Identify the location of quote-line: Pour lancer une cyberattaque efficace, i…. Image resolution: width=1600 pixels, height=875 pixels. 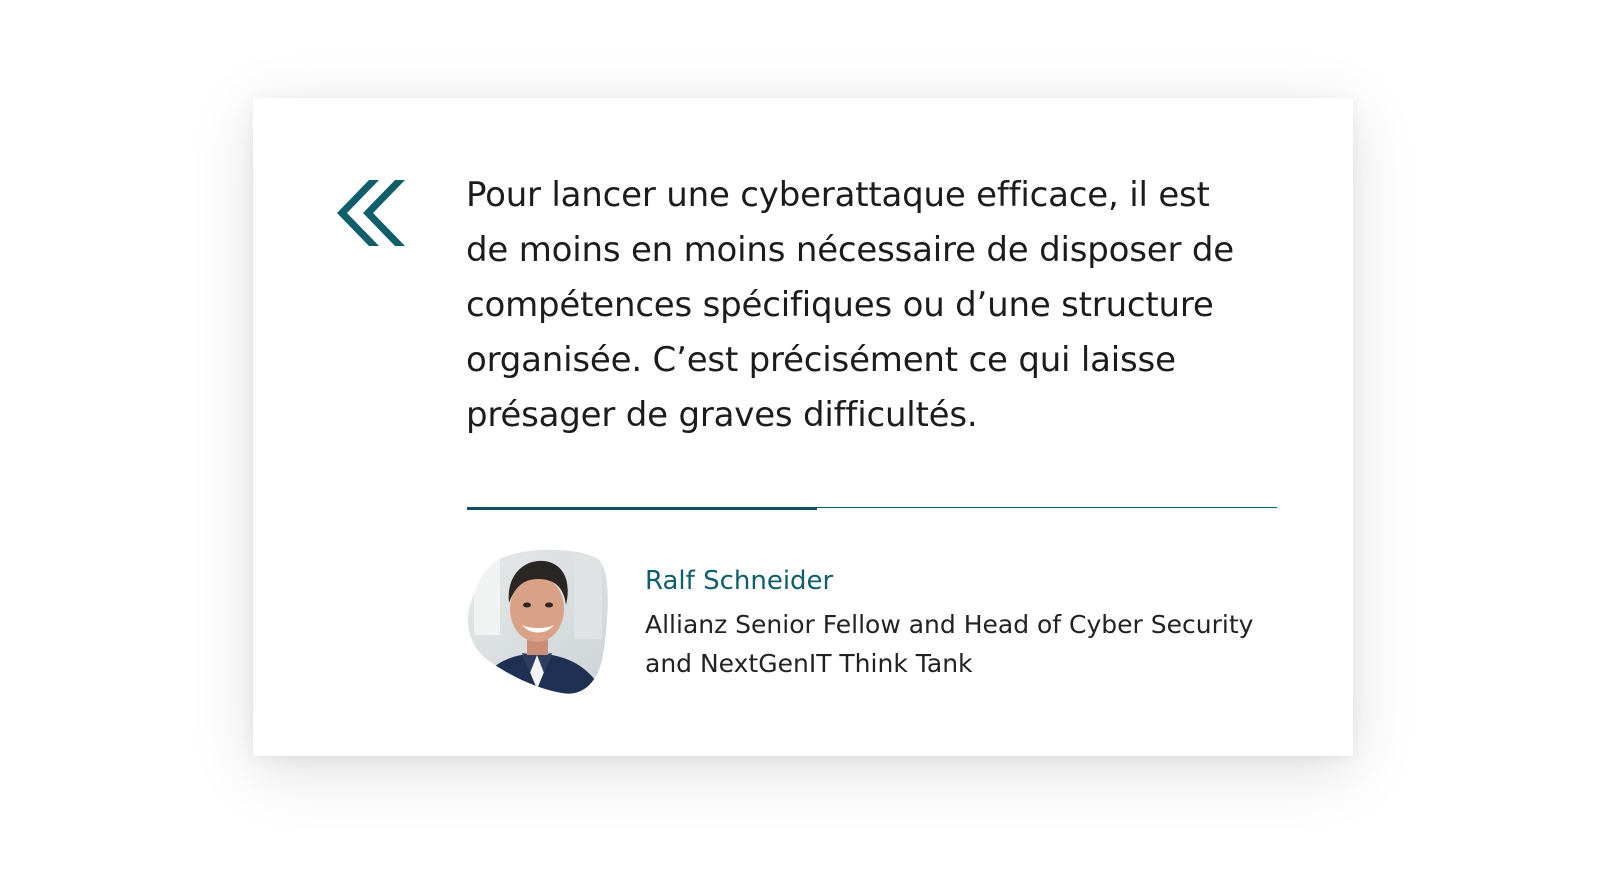
(838, 195).